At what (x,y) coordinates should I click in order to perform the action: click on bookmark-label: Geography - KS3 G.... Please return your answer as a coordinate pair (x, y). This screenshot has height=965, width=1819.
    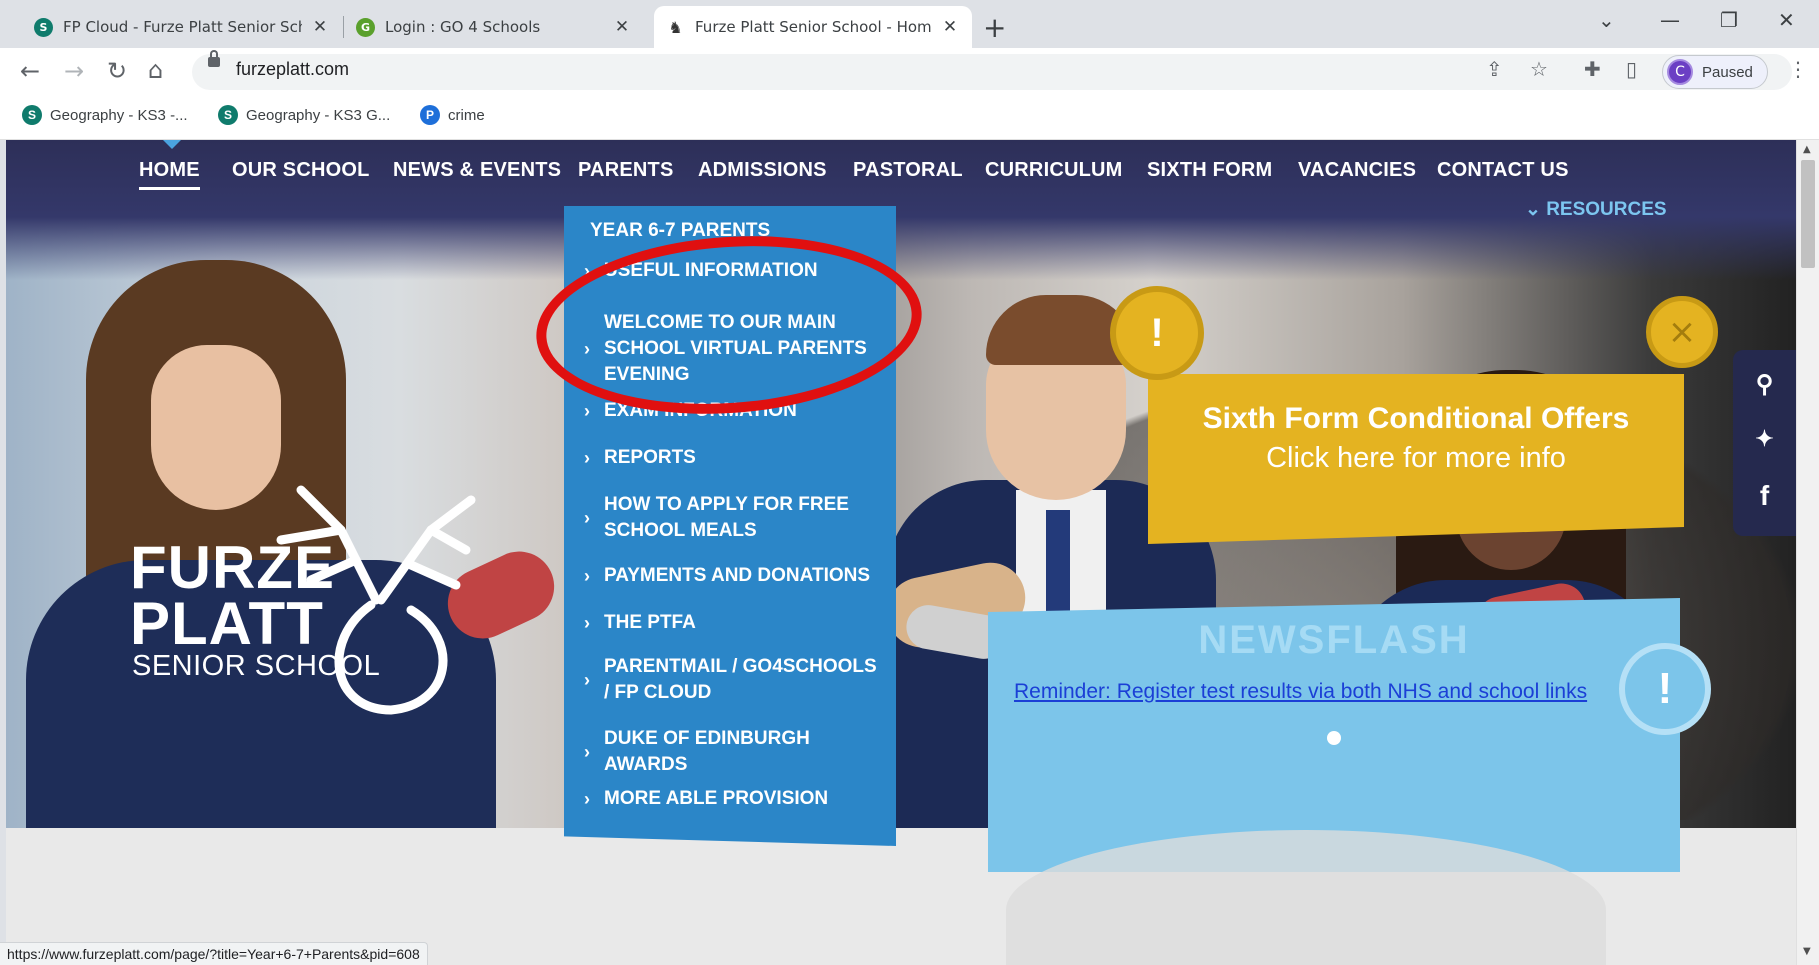
    Looking at the image, I should click on (318, 115).